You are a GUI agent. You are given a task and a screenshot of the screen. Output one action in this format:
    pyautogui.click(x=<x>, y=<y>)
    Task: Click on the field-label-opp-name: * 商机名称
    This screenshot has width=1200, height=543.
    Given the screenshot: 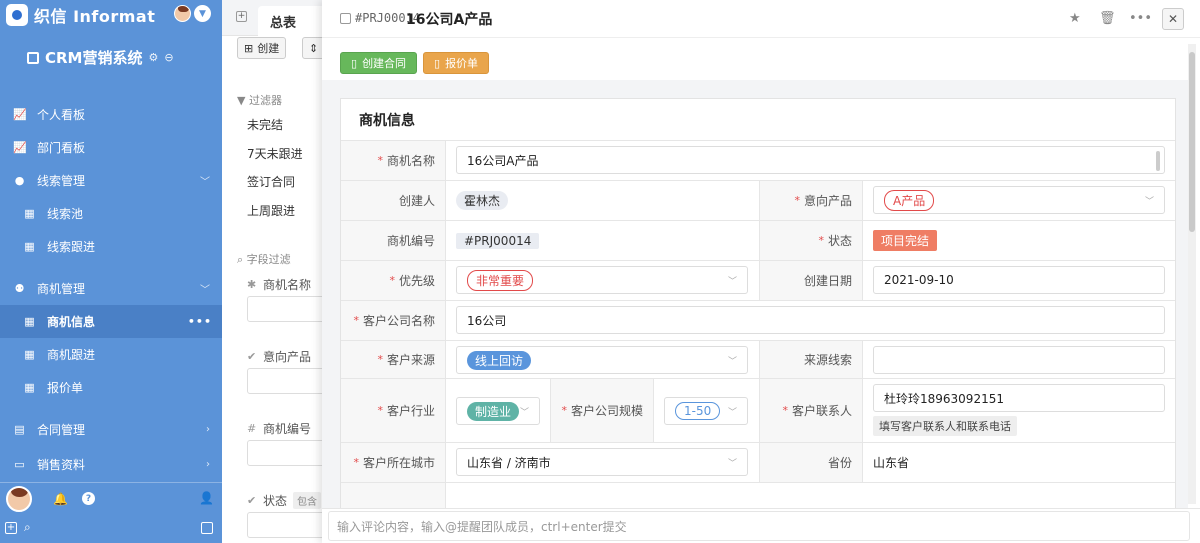 What is the action you would take?
    pyautogui.click(x=393, y=160)
    